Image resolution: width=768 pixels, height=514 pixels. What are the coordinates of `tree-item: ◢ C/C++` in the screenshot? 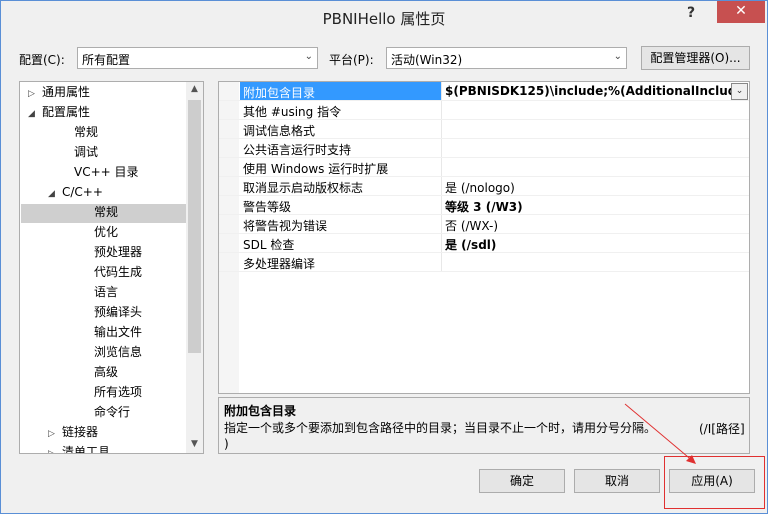 It's located at (75, 192).